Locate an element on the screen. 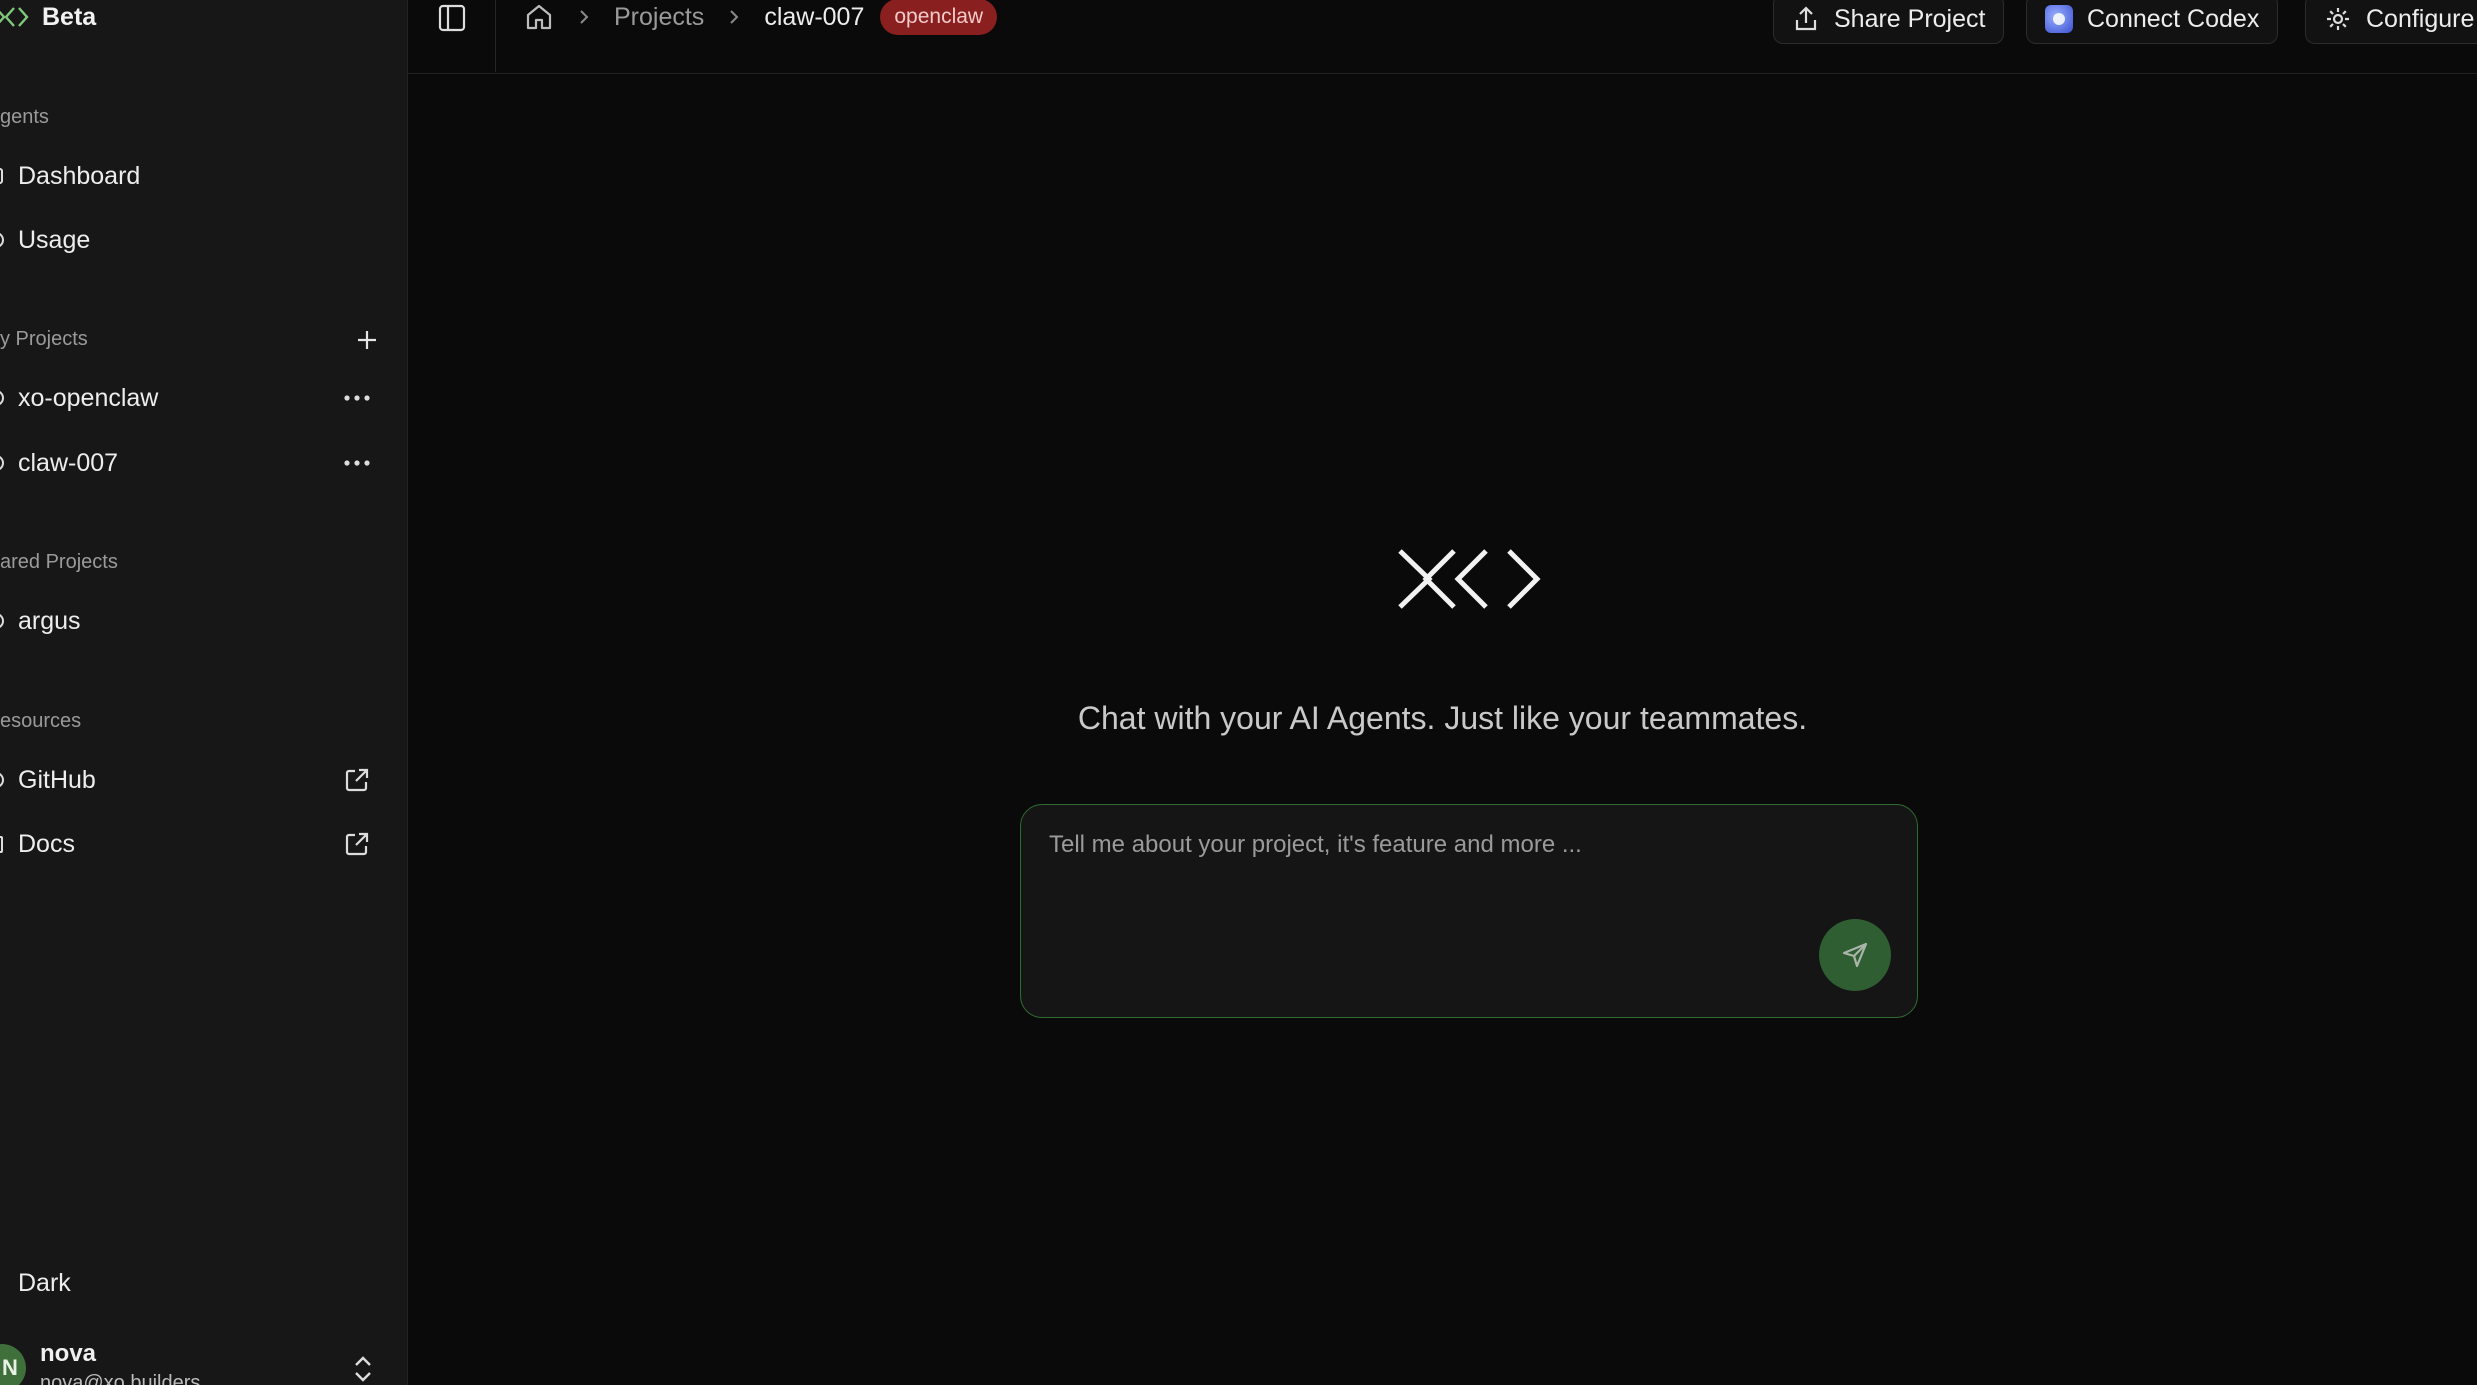 Image resolution: width=2477 pixels, height=1385 pixels. send-button is located at coordinates (1855, 955).